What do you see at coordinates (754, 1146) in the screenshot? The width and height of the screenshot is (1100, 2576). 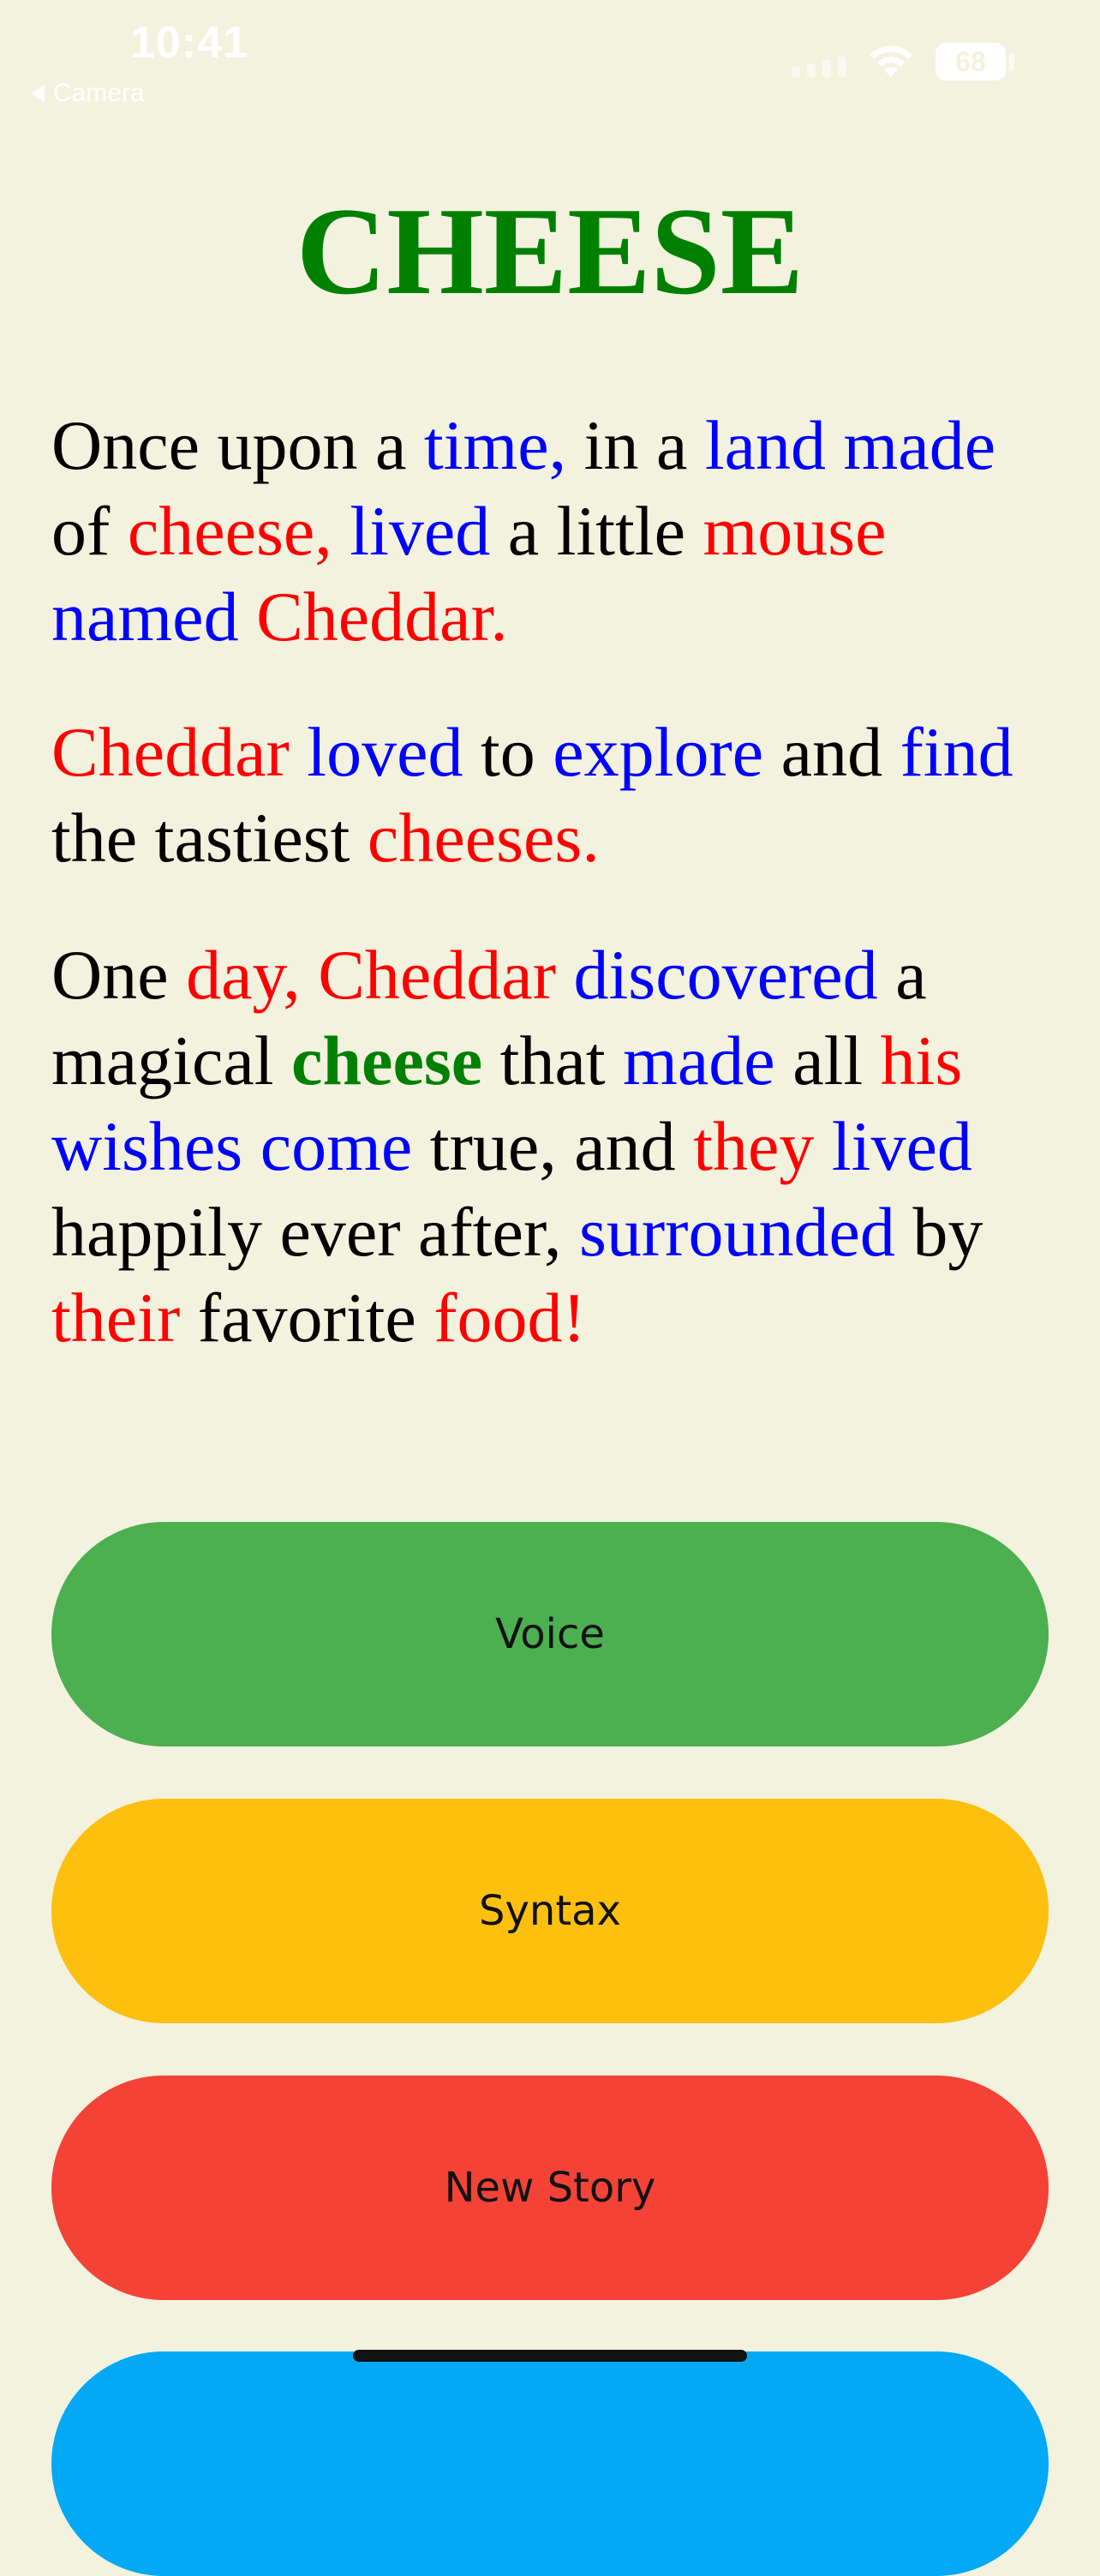 I see `story-word-red: they` at bounding box center [754, 1146].